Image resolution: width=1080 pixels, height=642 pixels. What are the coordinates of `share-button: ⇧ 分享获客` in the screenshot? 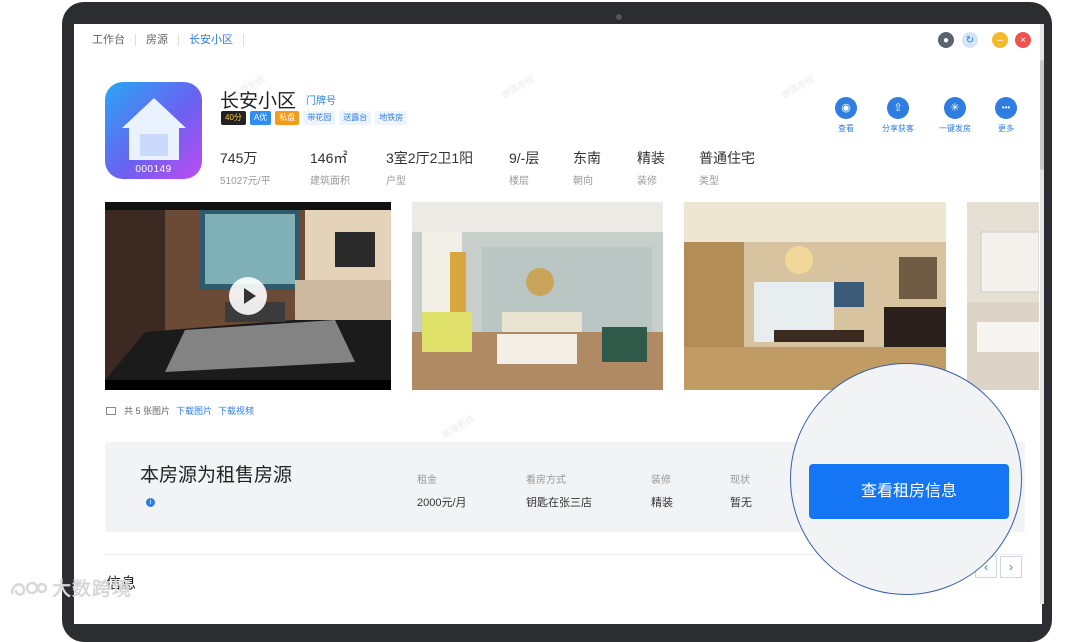 It's located at (898, 115).